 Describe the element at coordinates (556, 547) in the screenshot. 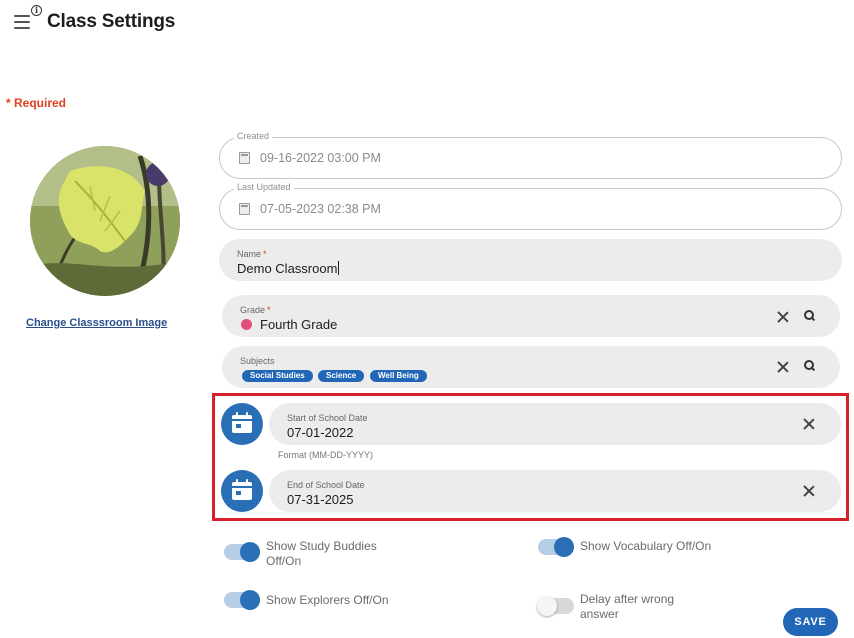

I see `vocabulary-toggle` at that location.